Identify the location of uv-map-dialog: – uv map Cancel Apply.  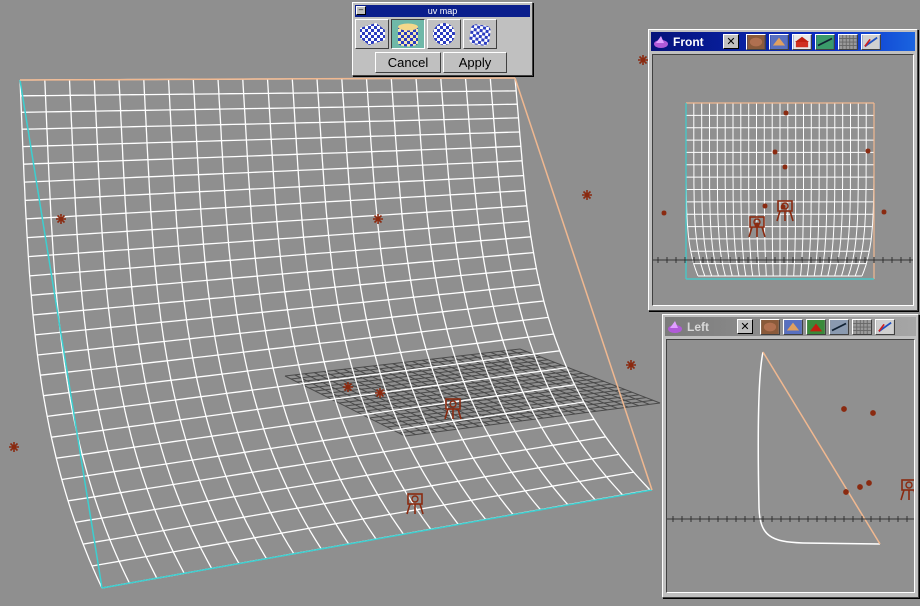
(442, 39).